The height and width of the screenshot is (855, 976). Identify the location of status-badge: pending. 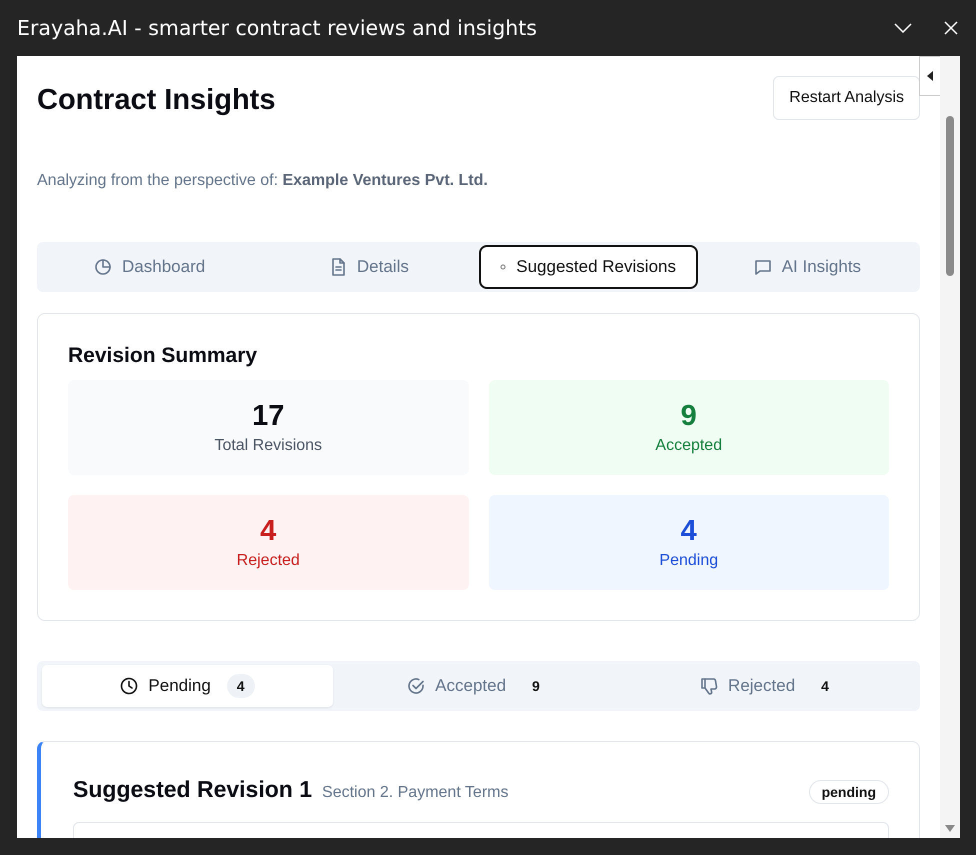
(848, 792).